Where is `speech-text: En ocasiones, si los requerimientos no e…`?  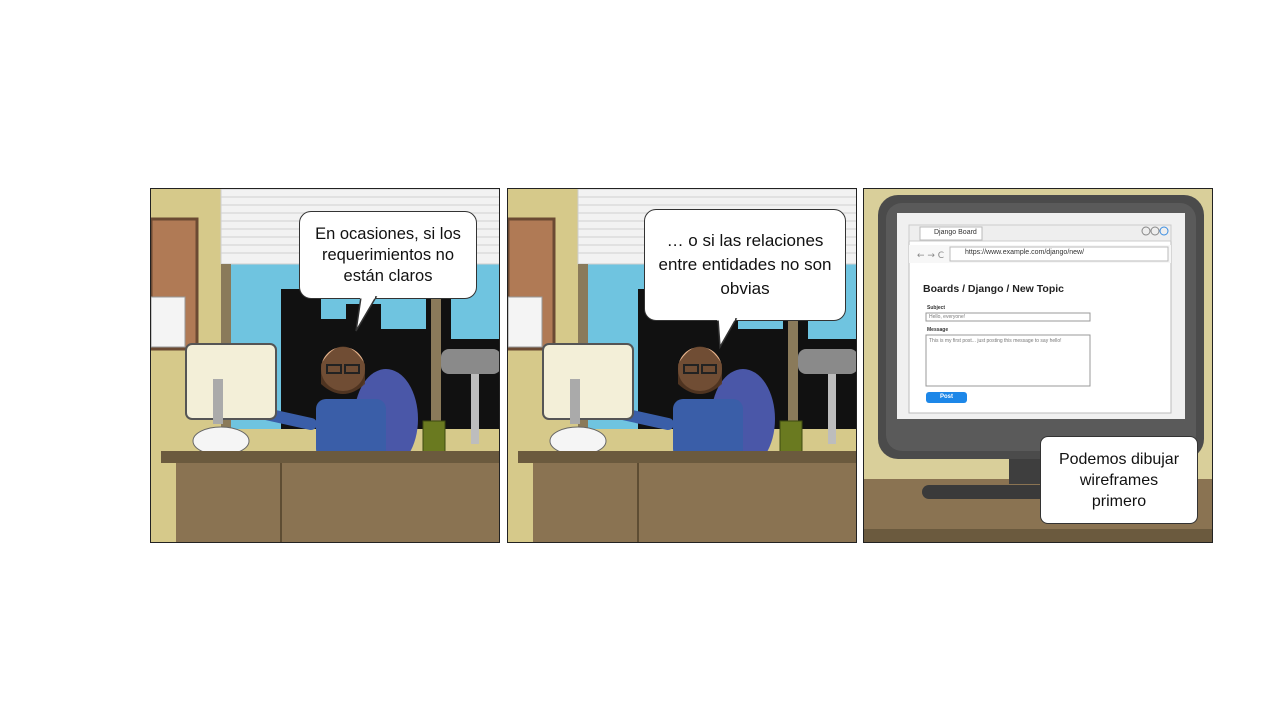 speech-text: En ocasiones, si los requerimientos no e… is located at coordinates (388, 254).